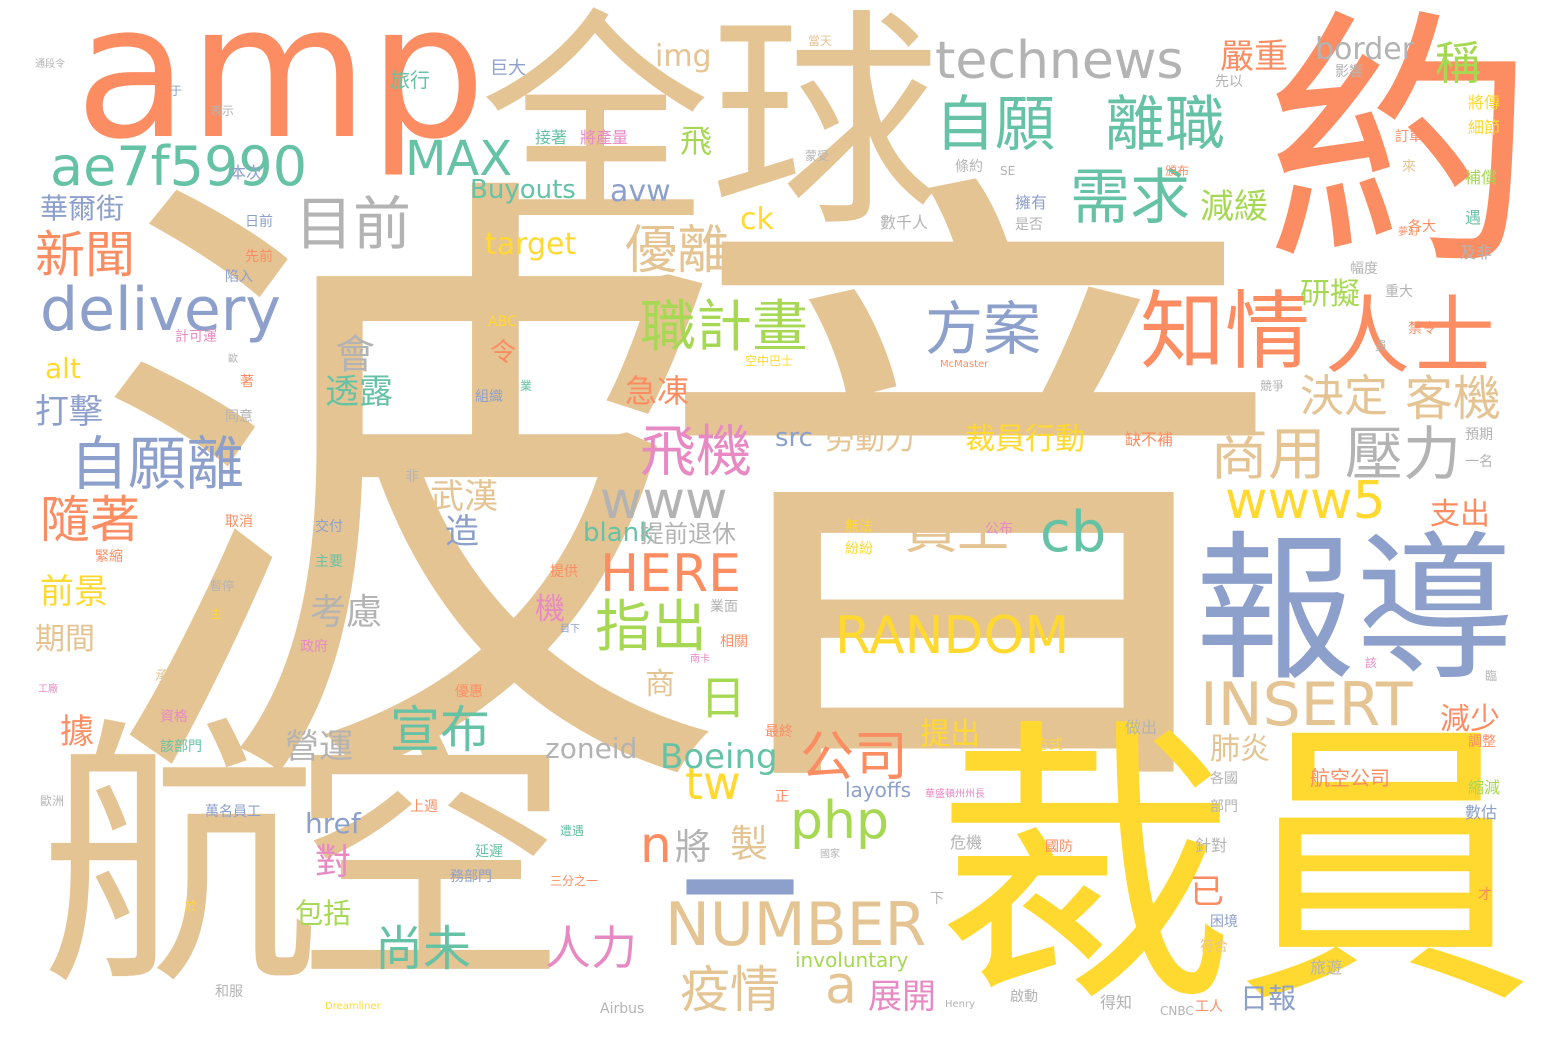 This screenshot has width=1548, height=1052. What do you see at coordinates (222, 586) in the screenshot?
I see `word-suspend: 暫停` at bounding box center [222, 586].